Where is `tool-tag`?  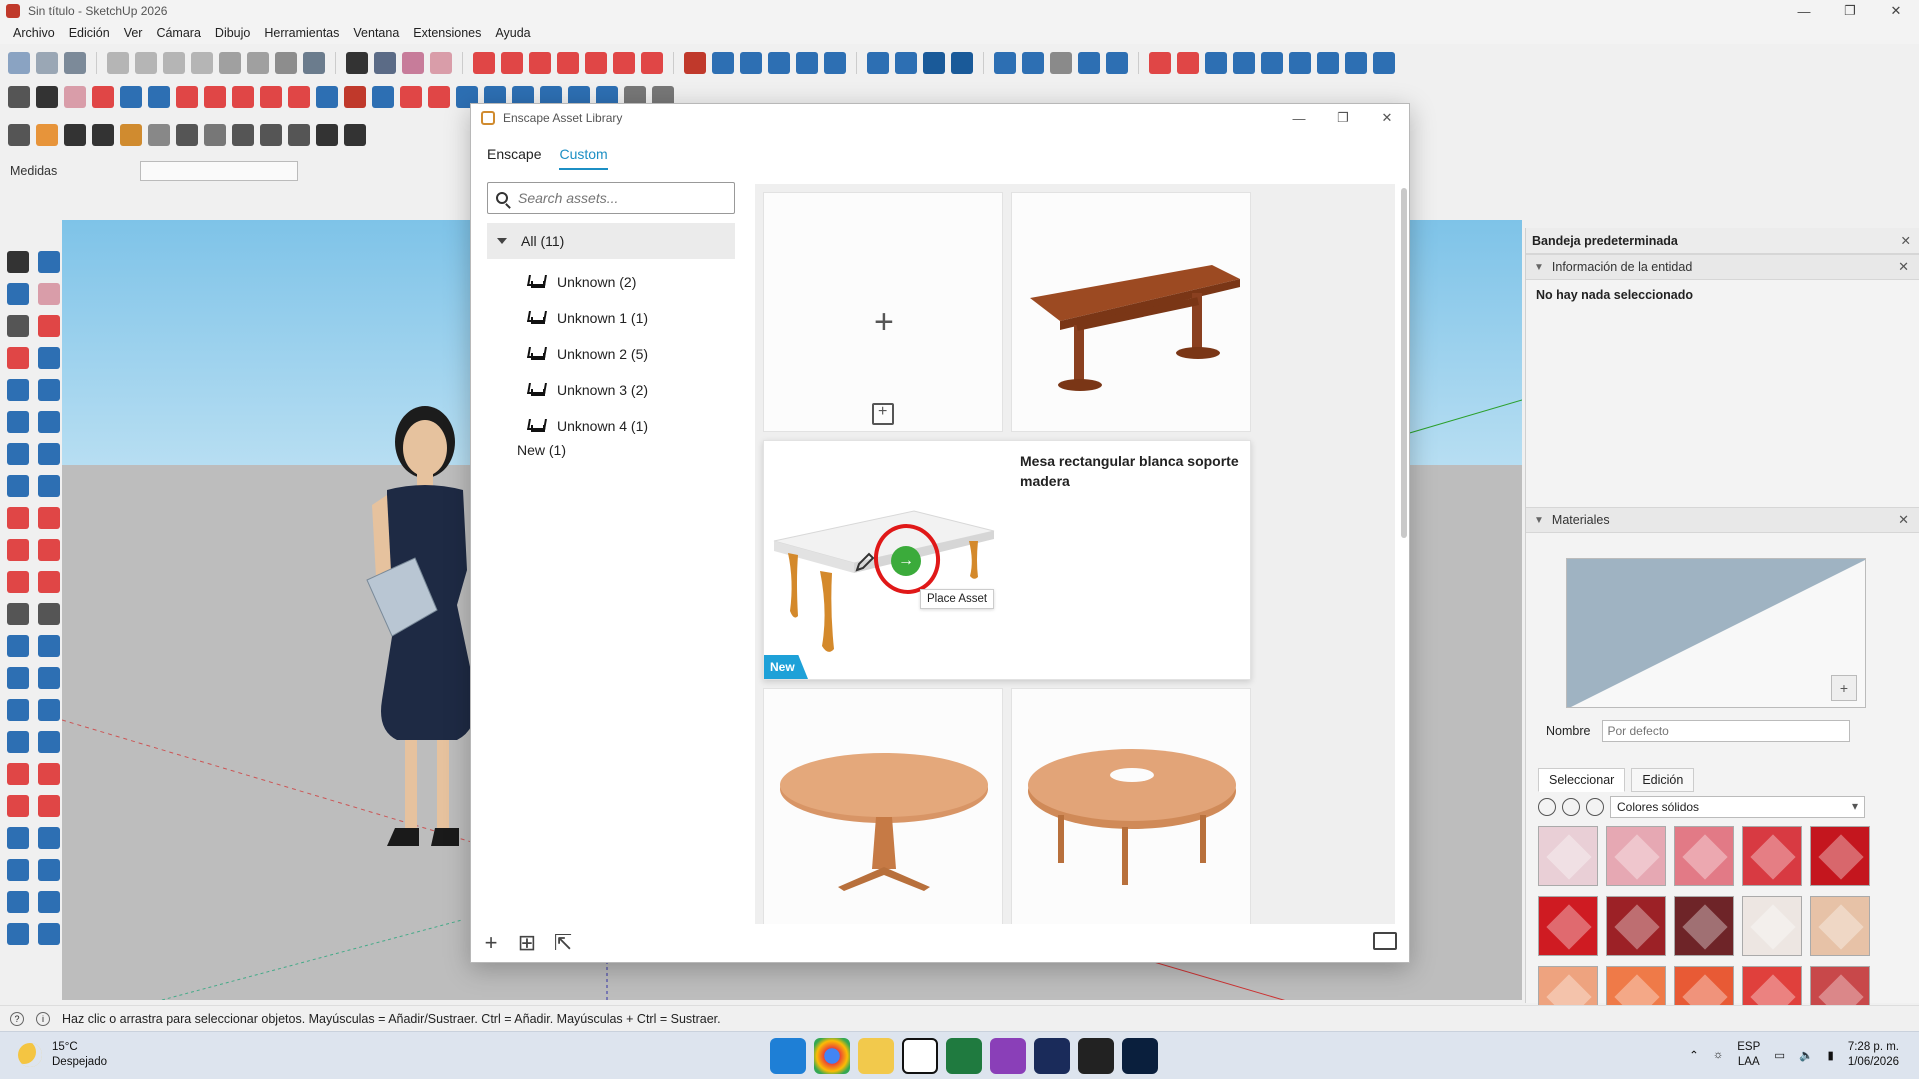 tool-tag is located at coordinates (48, 326).